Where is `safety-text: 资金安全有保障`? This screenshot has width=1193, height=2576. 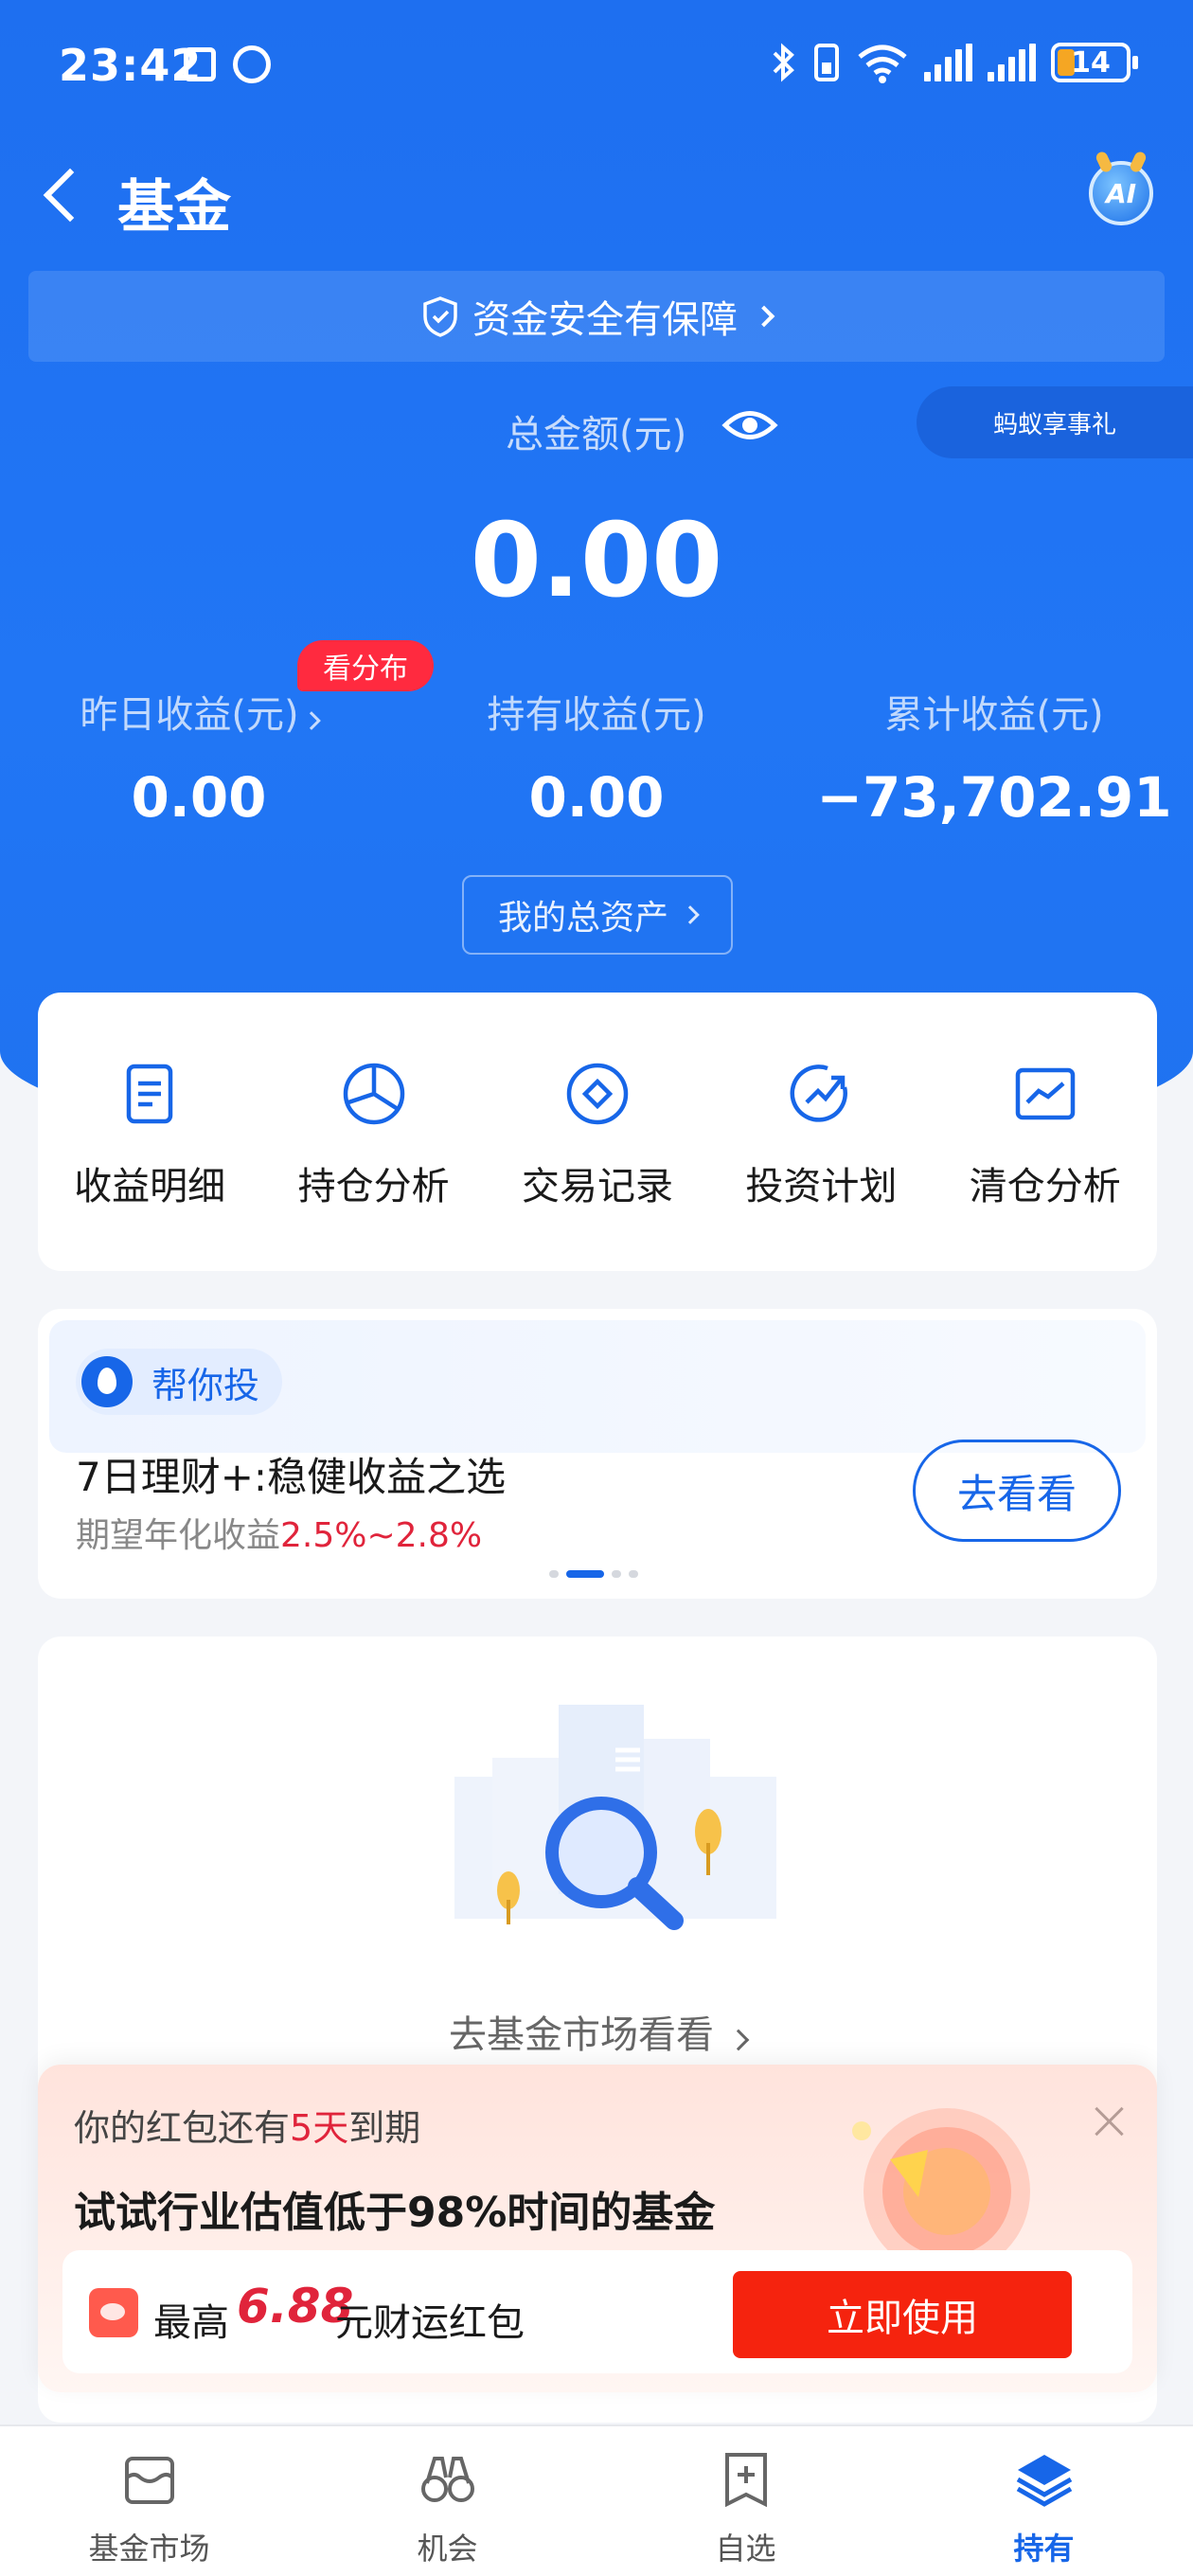
safety-text: 资金安全有保障 is located at coordinates (605, 320).